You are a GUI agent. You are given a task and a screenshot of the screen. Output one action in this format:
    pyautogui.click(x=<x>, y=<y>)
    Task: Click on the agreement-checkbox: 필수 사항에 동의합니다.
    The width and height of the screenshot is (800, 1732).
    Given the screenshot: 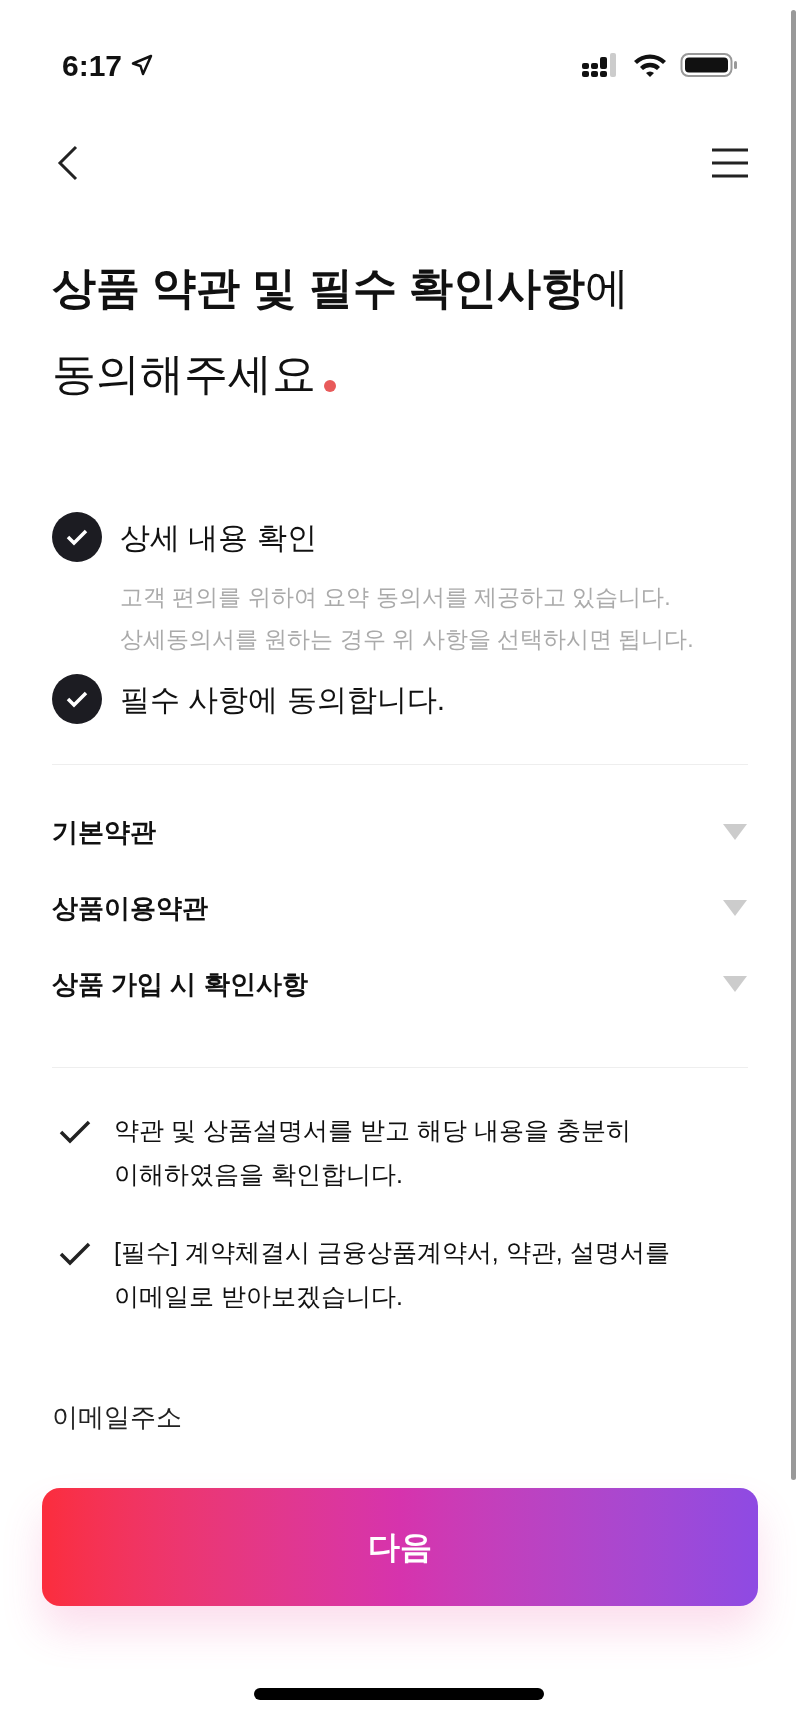 What is the action you would take?
    pyautogui.click(x=248, y=699)
    